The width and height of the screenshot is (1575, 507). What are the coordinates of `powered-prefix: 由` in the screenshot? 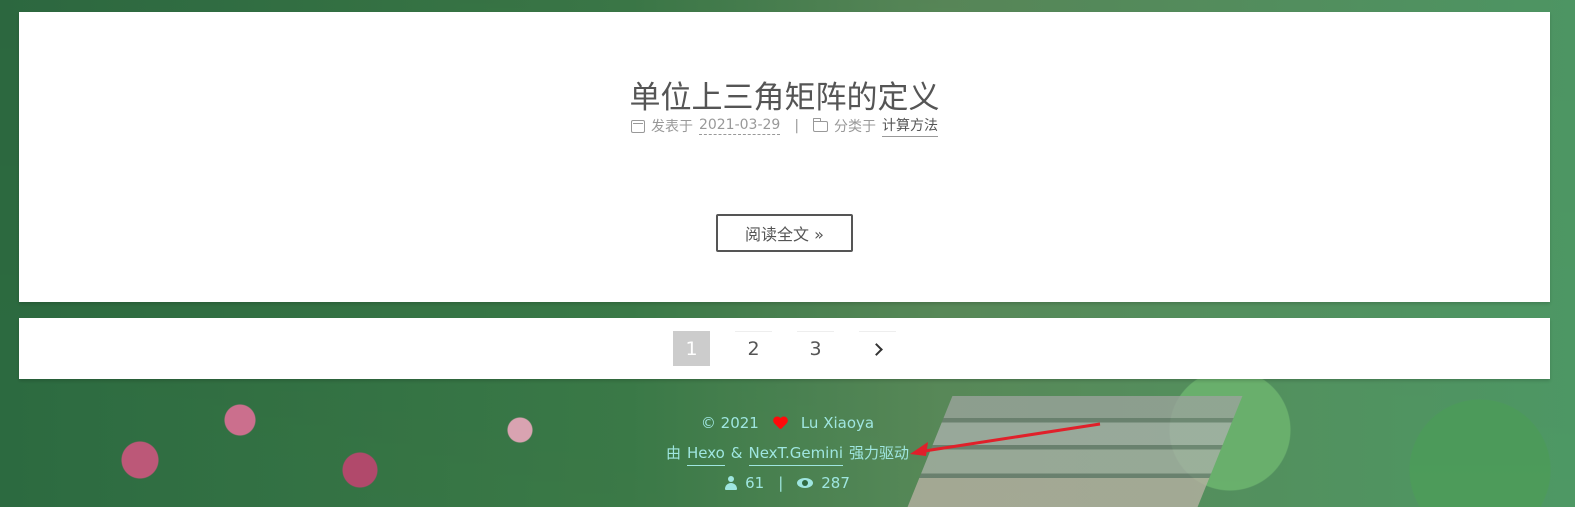 It's located at (673, 453).